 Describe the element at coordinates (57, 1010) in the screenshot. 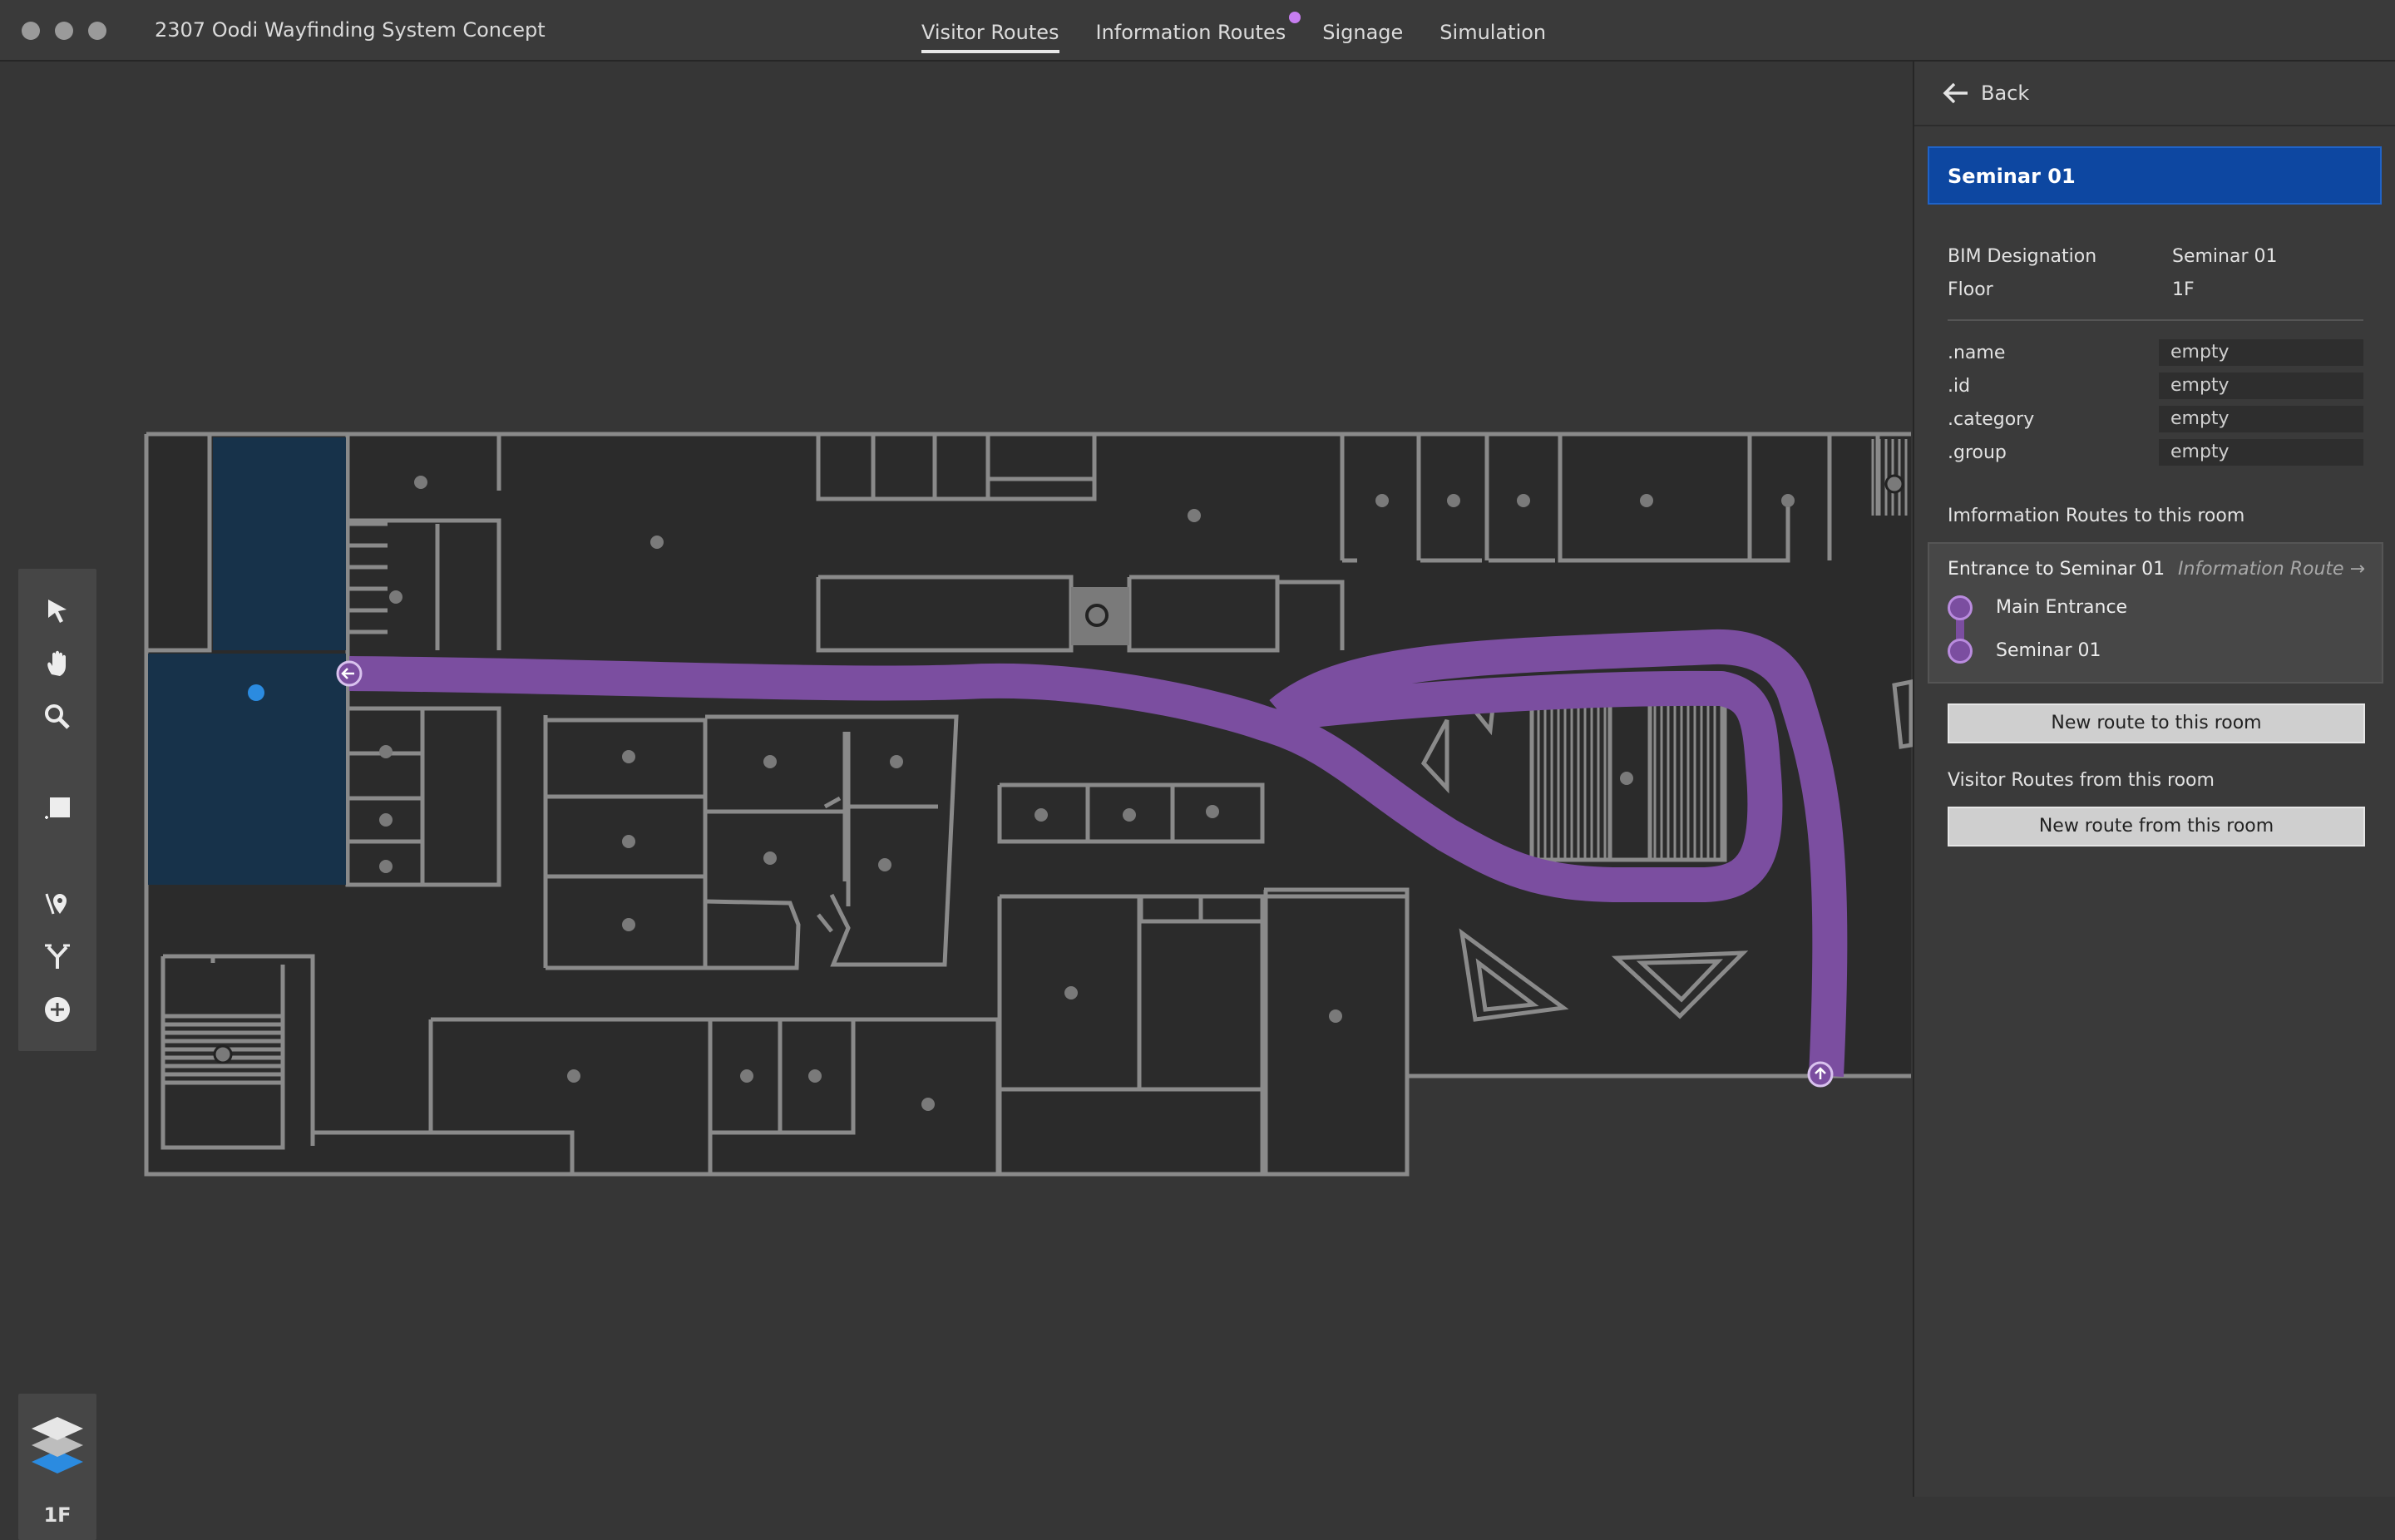

I see `add-circle-icon` at that location.